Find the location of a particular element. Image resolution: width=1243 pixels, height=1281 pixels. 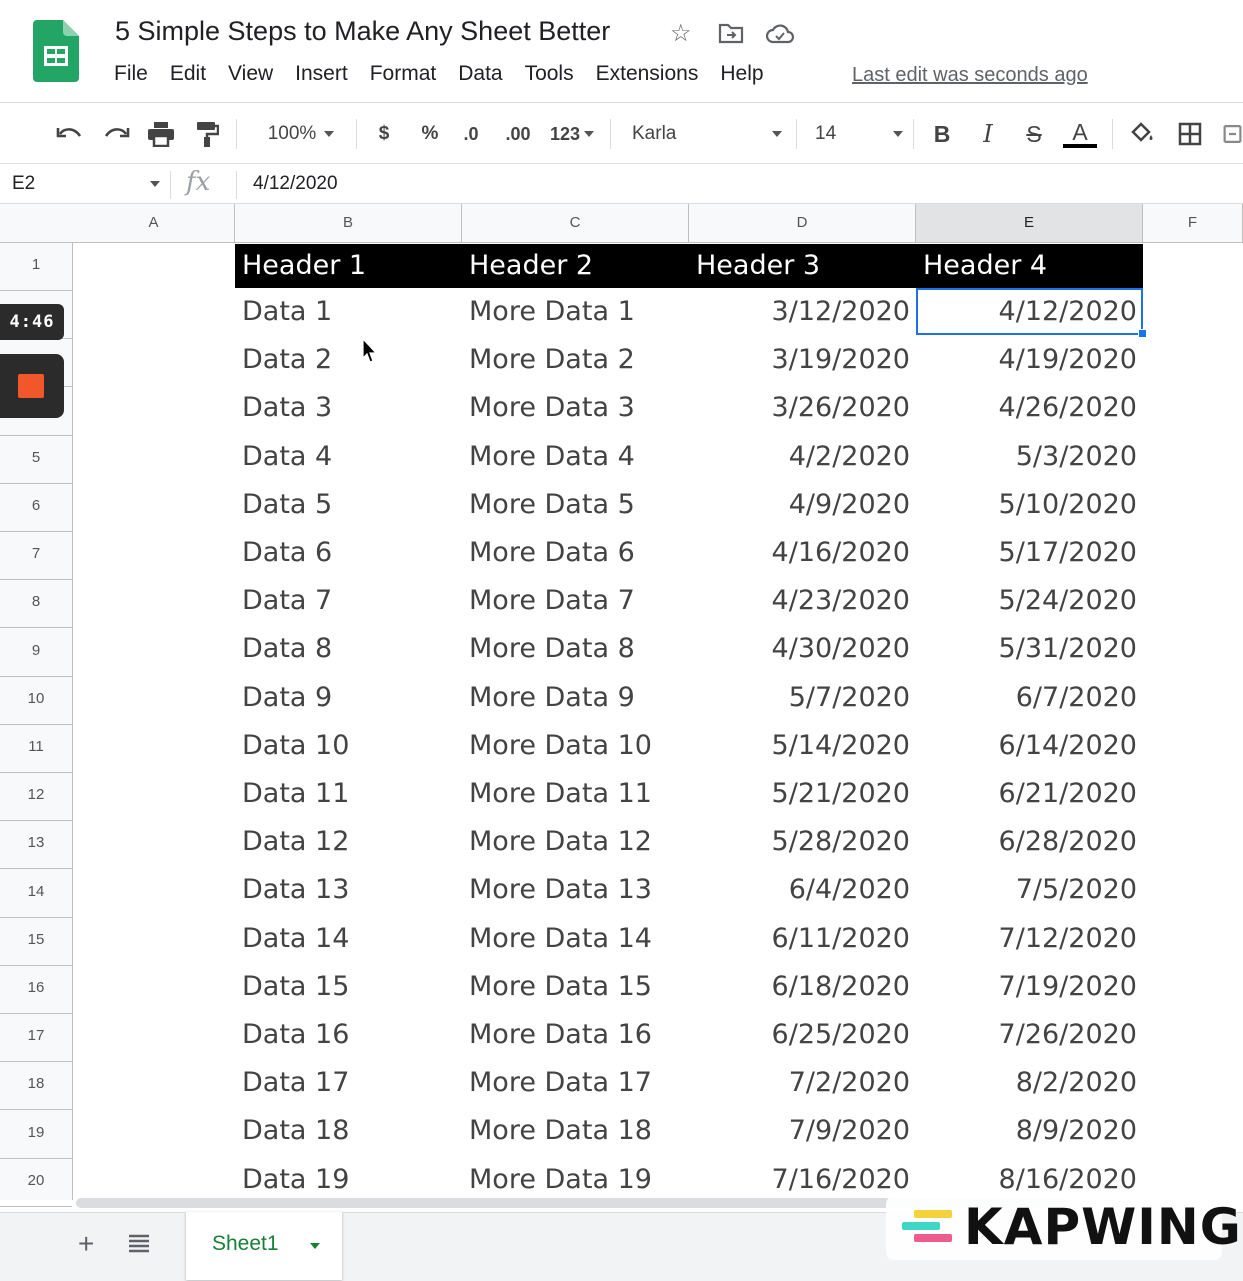

row-header: 7 is located at coordinates (36, 556).